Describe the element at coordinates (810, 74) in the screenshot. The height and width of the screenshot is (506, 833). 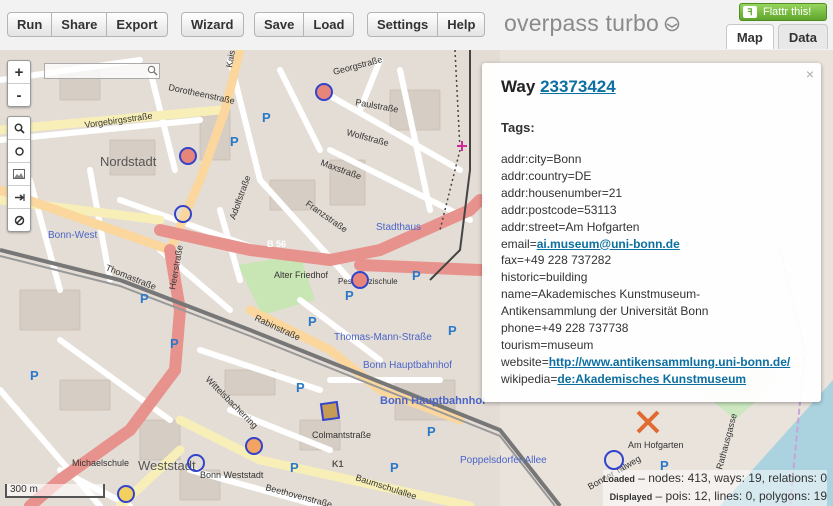
I see `popup-close-button: ×` at that location.